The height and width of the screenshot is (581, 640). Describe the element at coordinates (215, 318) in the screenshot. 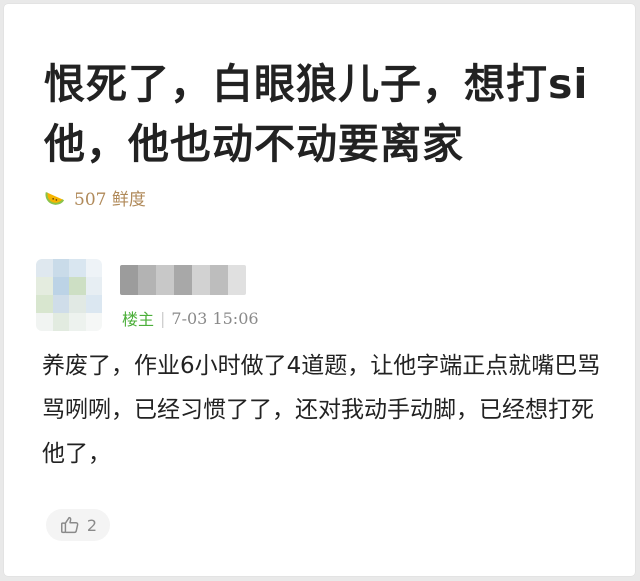

I see `comment-timestamp: 7-03 15:06` at that location.